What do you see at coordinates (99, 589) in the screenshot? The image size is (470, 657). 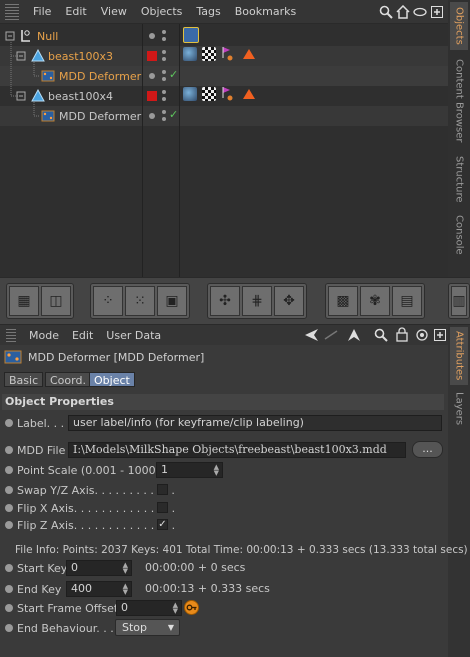 I see `end-key-field: 400 ▲ ▼` at bounding box center [99, 589].